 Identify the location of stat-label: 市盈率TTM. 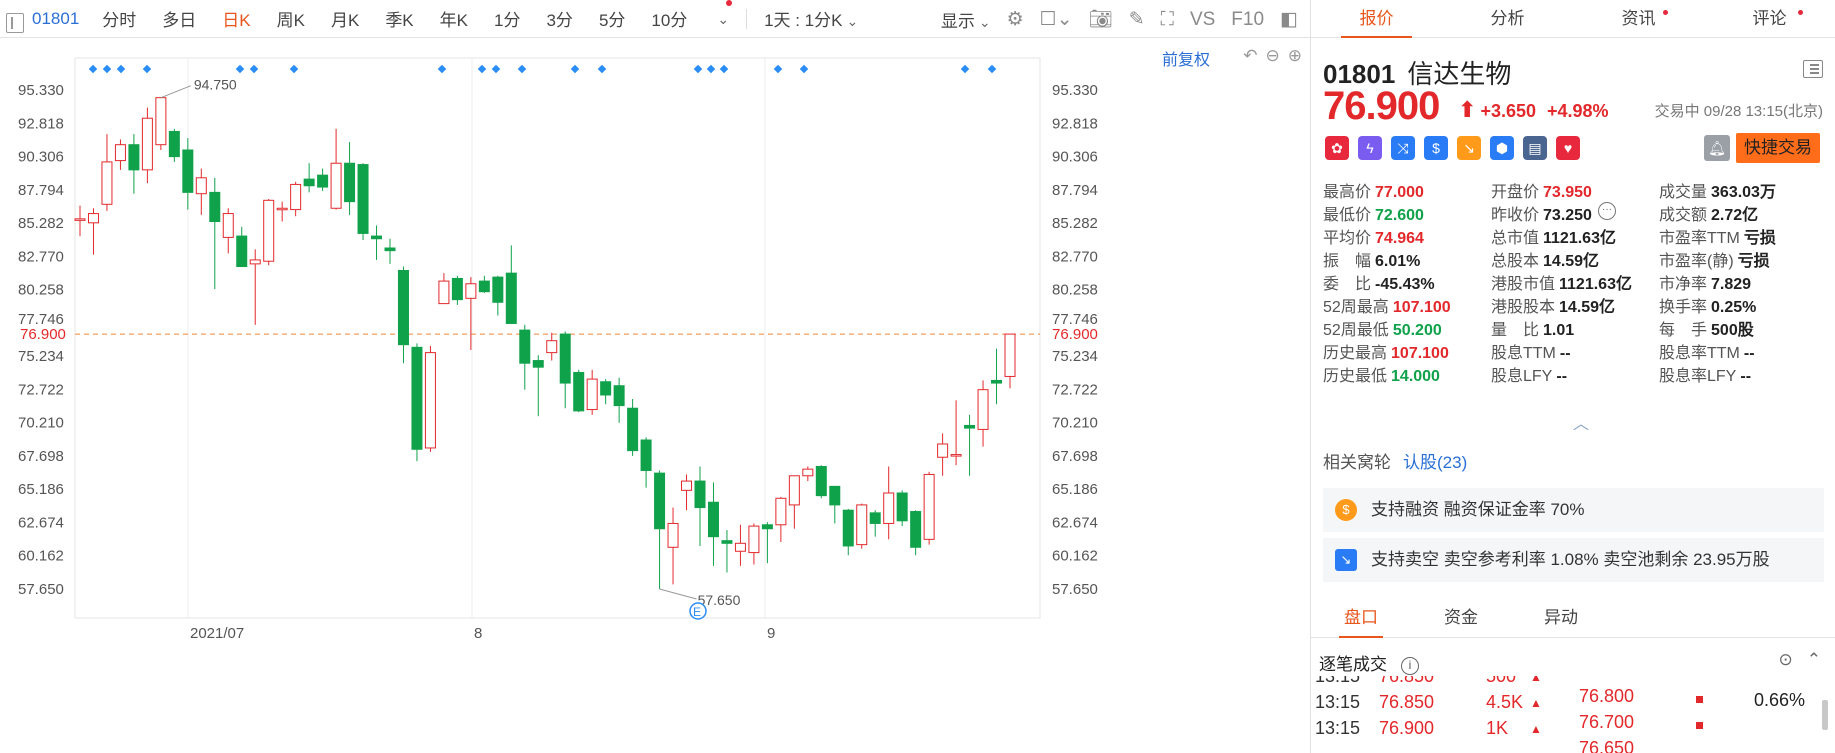
(1699, 238).